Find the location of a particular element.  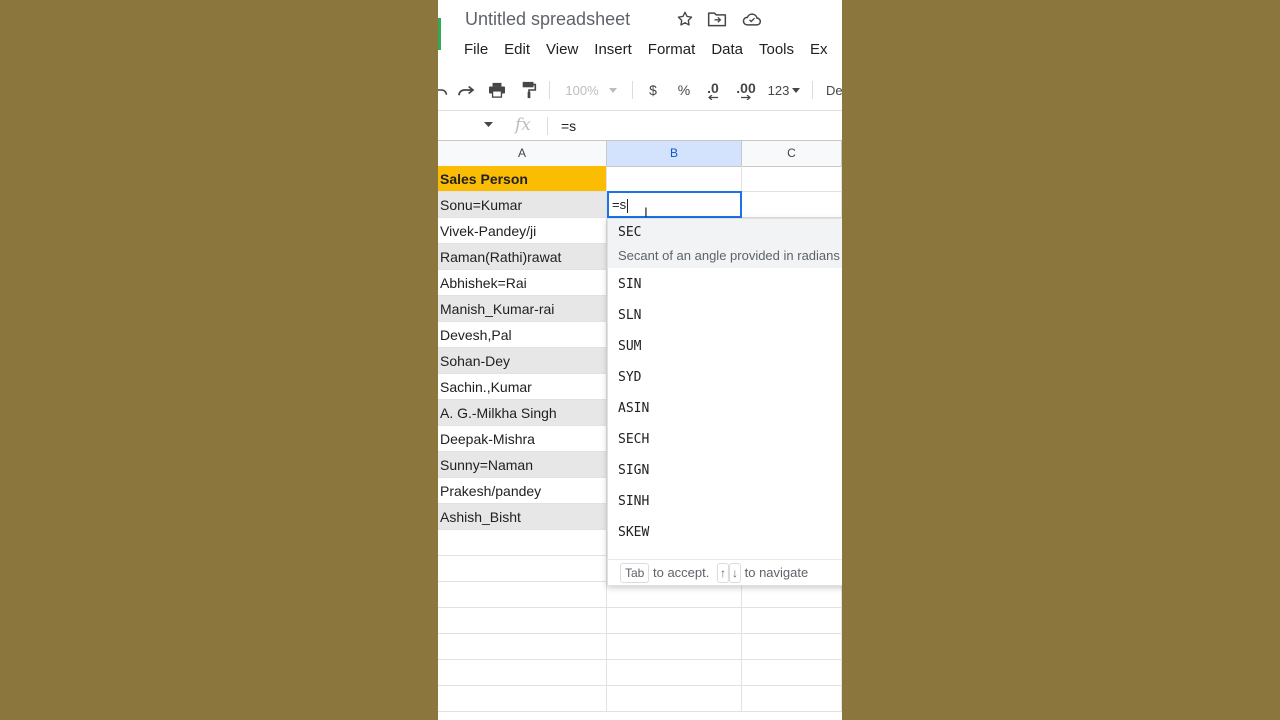

currency-button: $ is located at coordinates (653, 90).